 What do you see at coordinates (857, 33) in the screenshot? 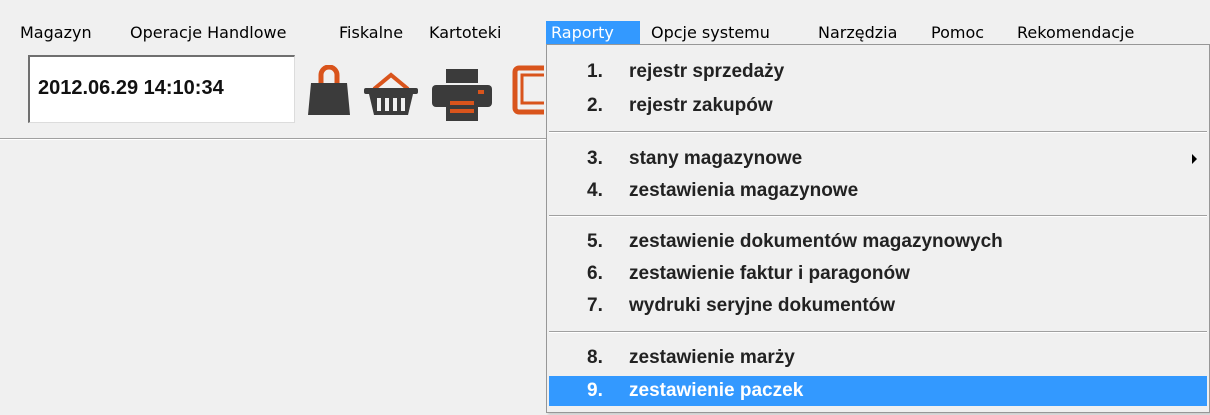
I see `menu-narzedzia: Narzędzia` at bounding box center [857, 33].